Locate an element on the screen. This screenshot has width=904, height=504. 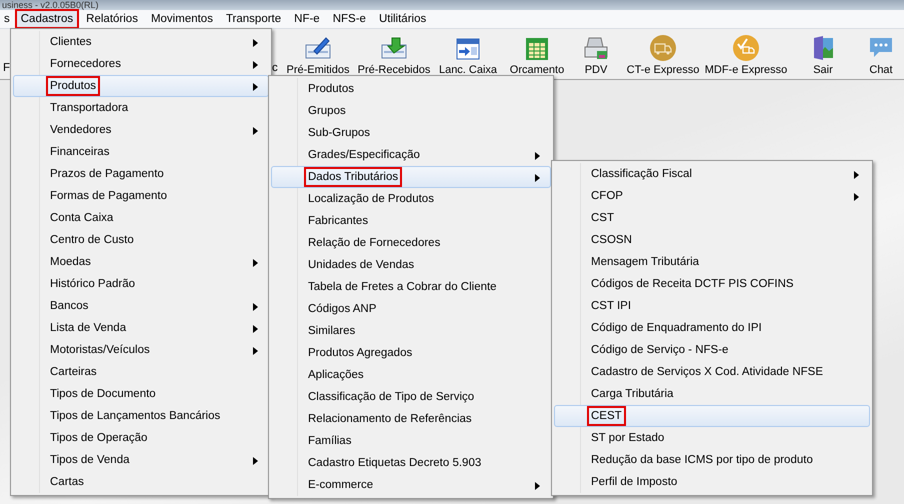
menu-item: Moedas is located at coordinates (141, 262).